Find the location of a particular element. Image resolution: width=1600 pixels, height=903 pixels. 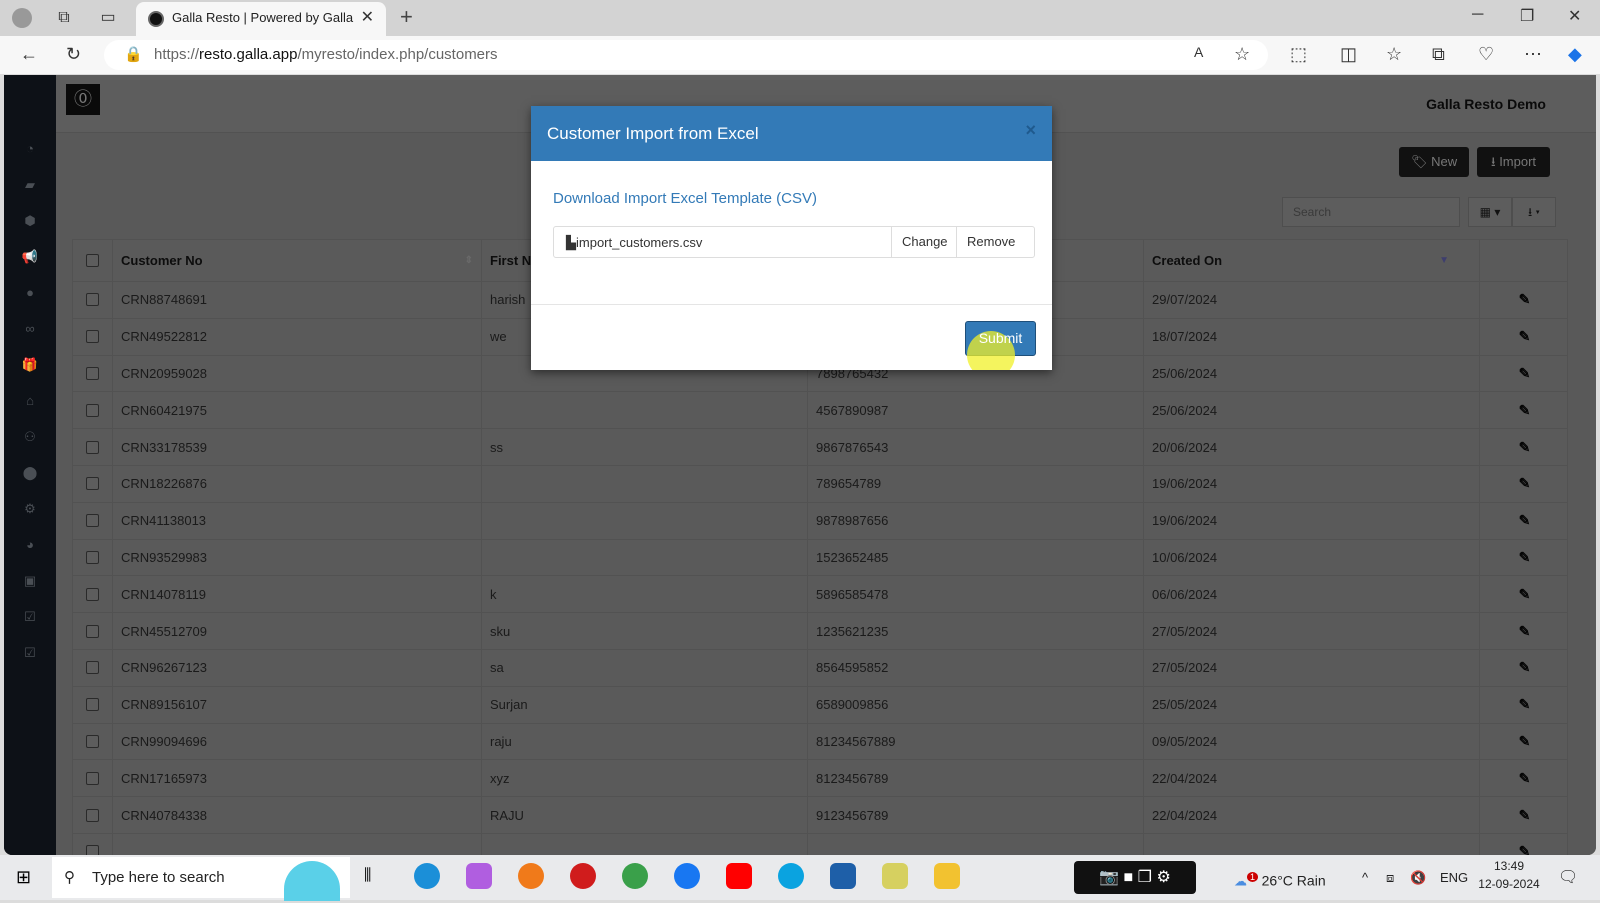

more-icon: ⋯ is located at coordinates (1533, 54).